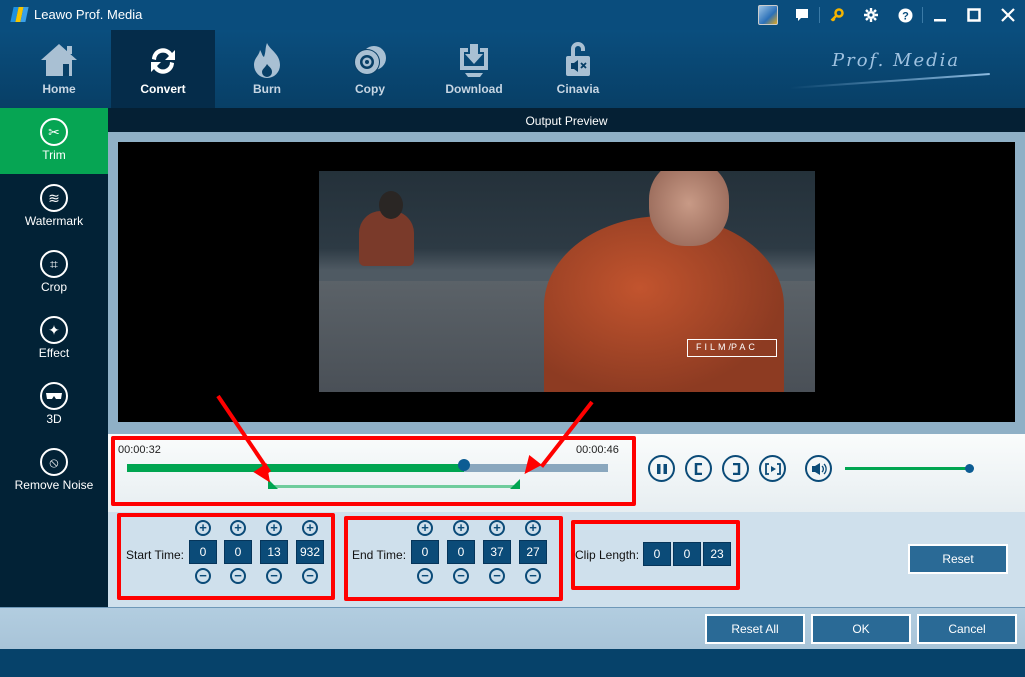  Describe the element at coordinates (54, 353) in the screenshot. I see `sidebar-item-label: Effect` at that location.